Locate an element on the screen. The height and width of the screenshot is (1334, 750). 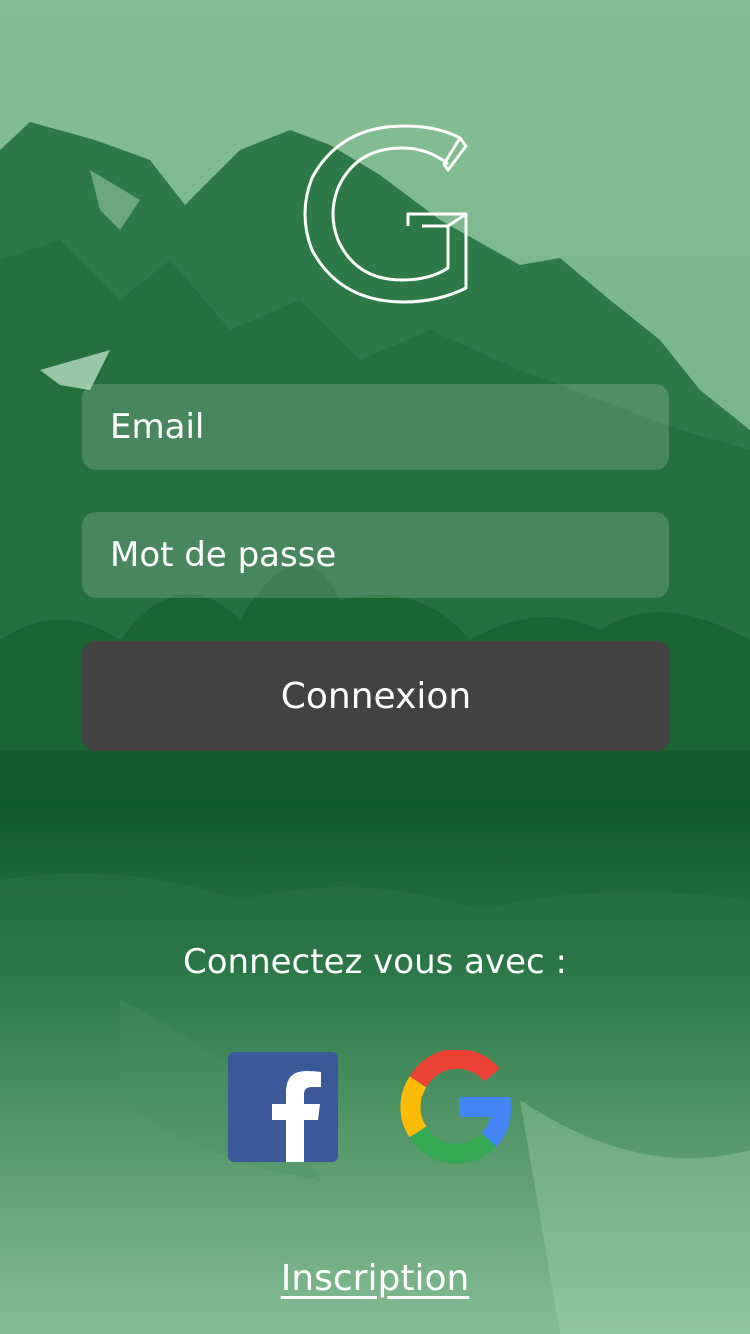
password-field is located at coordinates (375, 555).